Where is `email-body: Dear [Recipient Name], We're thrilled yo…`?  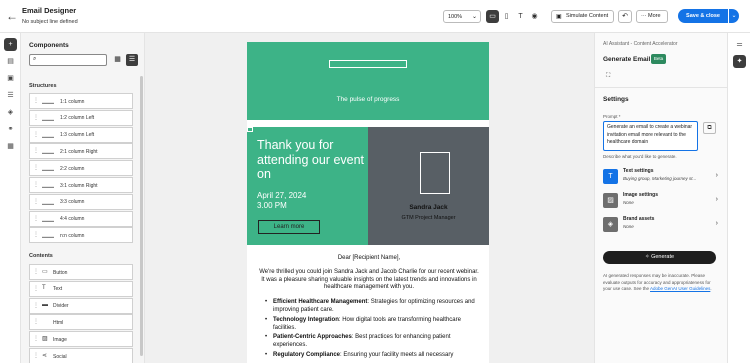 email-body: Dear [Recipient Name], We're thrilled yo… is located at coordinates (369, 308).